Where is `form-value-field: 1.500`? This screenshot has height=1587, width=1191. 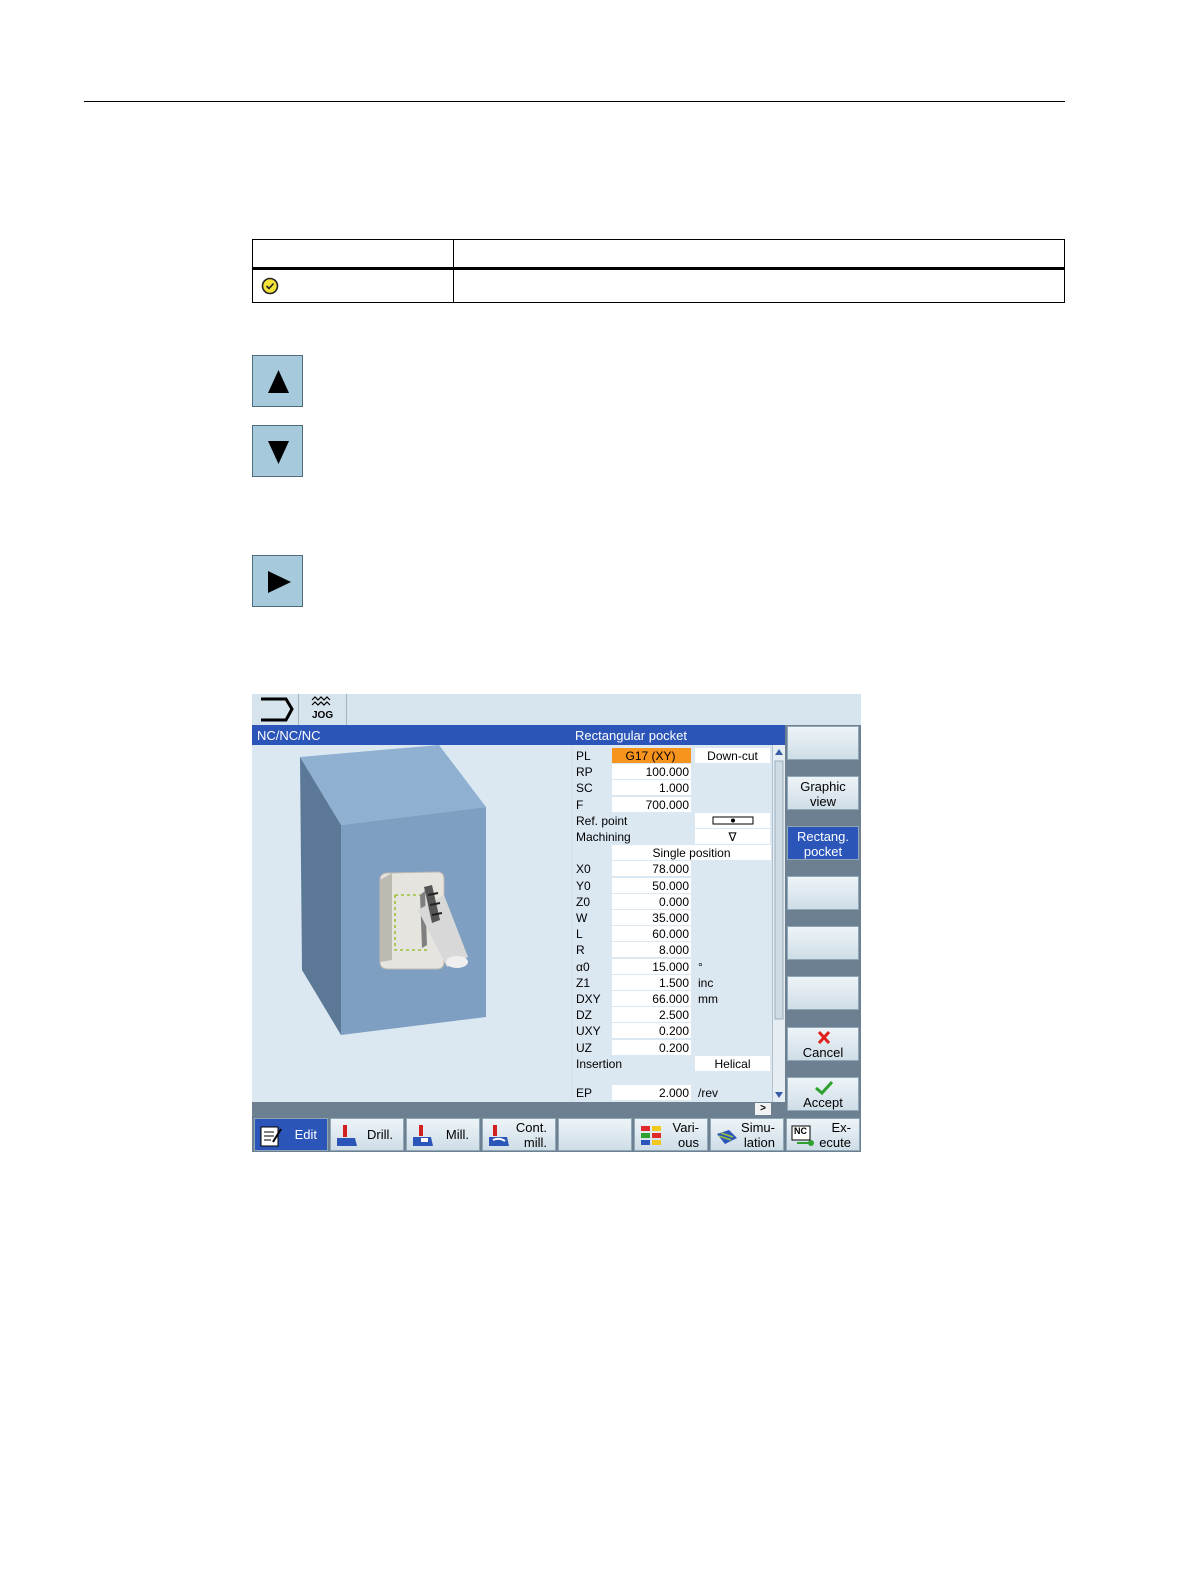
form-value-field: 1.500 is located at coordinates (651, 982).